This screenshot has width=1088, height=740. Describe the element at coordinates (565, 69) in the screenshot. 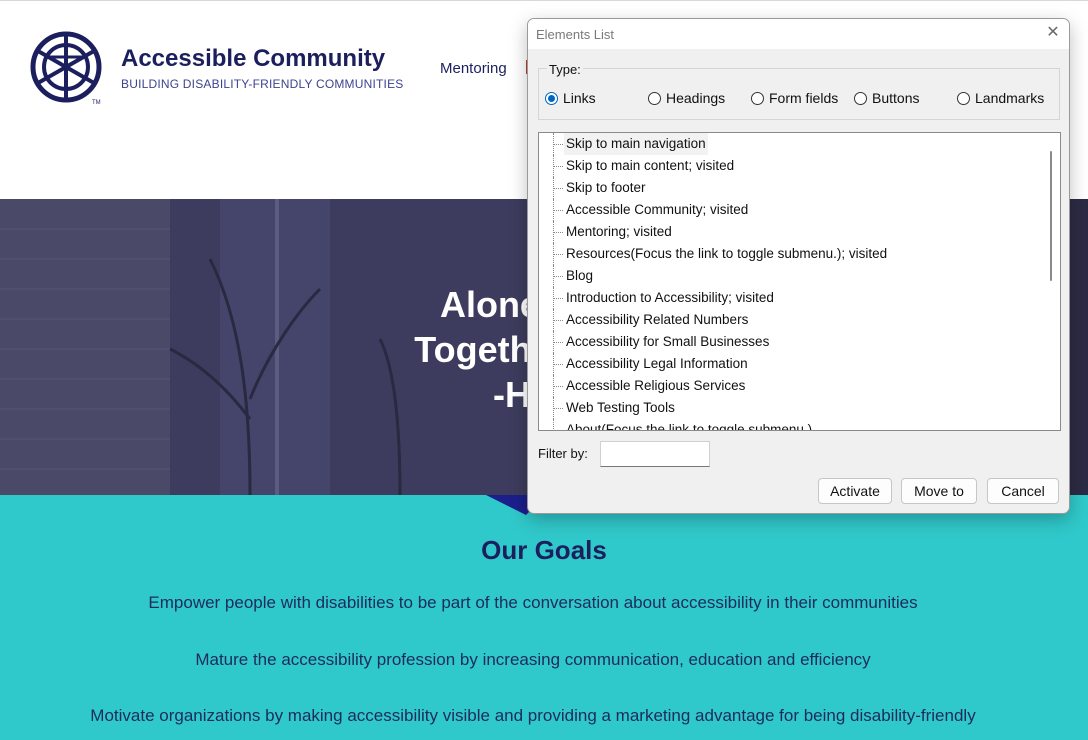

I see `type-label: Type:` at that location.